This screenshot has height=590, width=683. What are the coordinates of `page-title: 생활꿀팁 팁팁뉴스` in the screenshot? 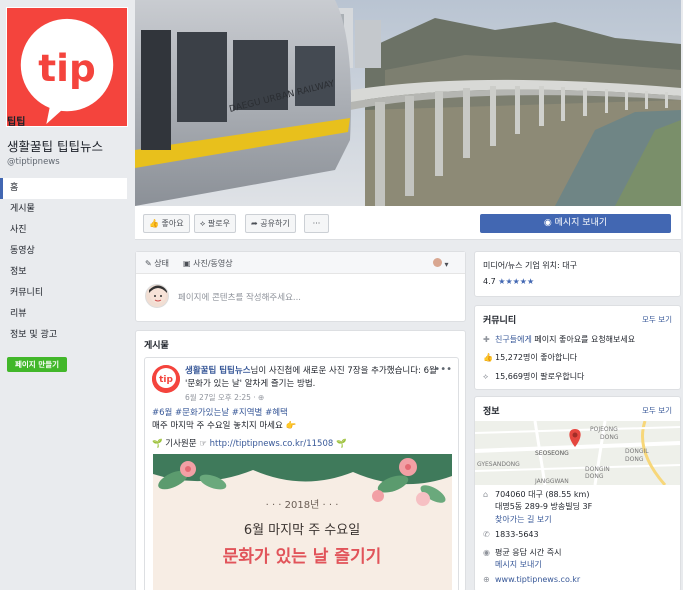 It's located at (55, 145).